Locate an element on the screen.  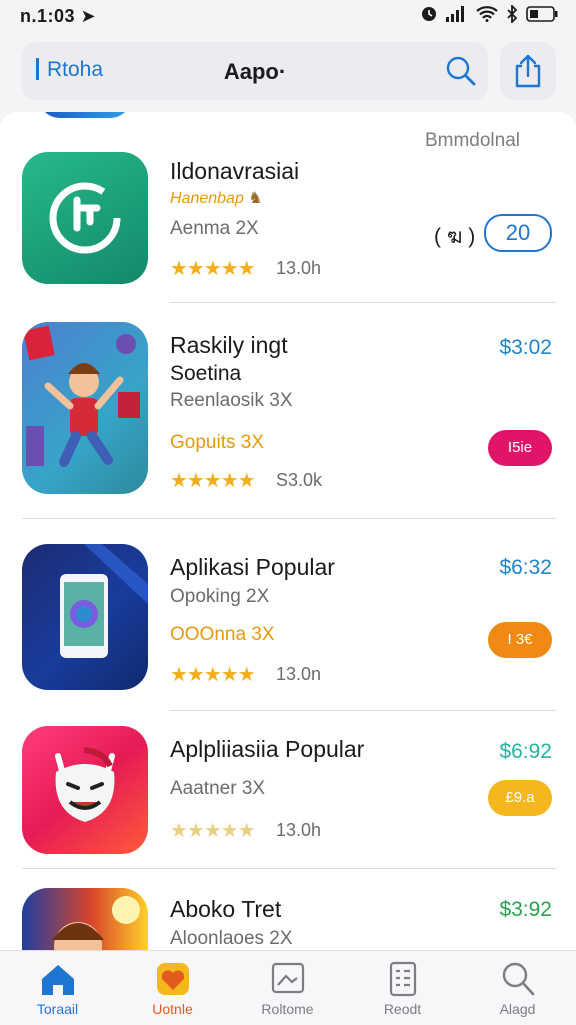
character-illustration-icon is located at coordinates (81, 396).